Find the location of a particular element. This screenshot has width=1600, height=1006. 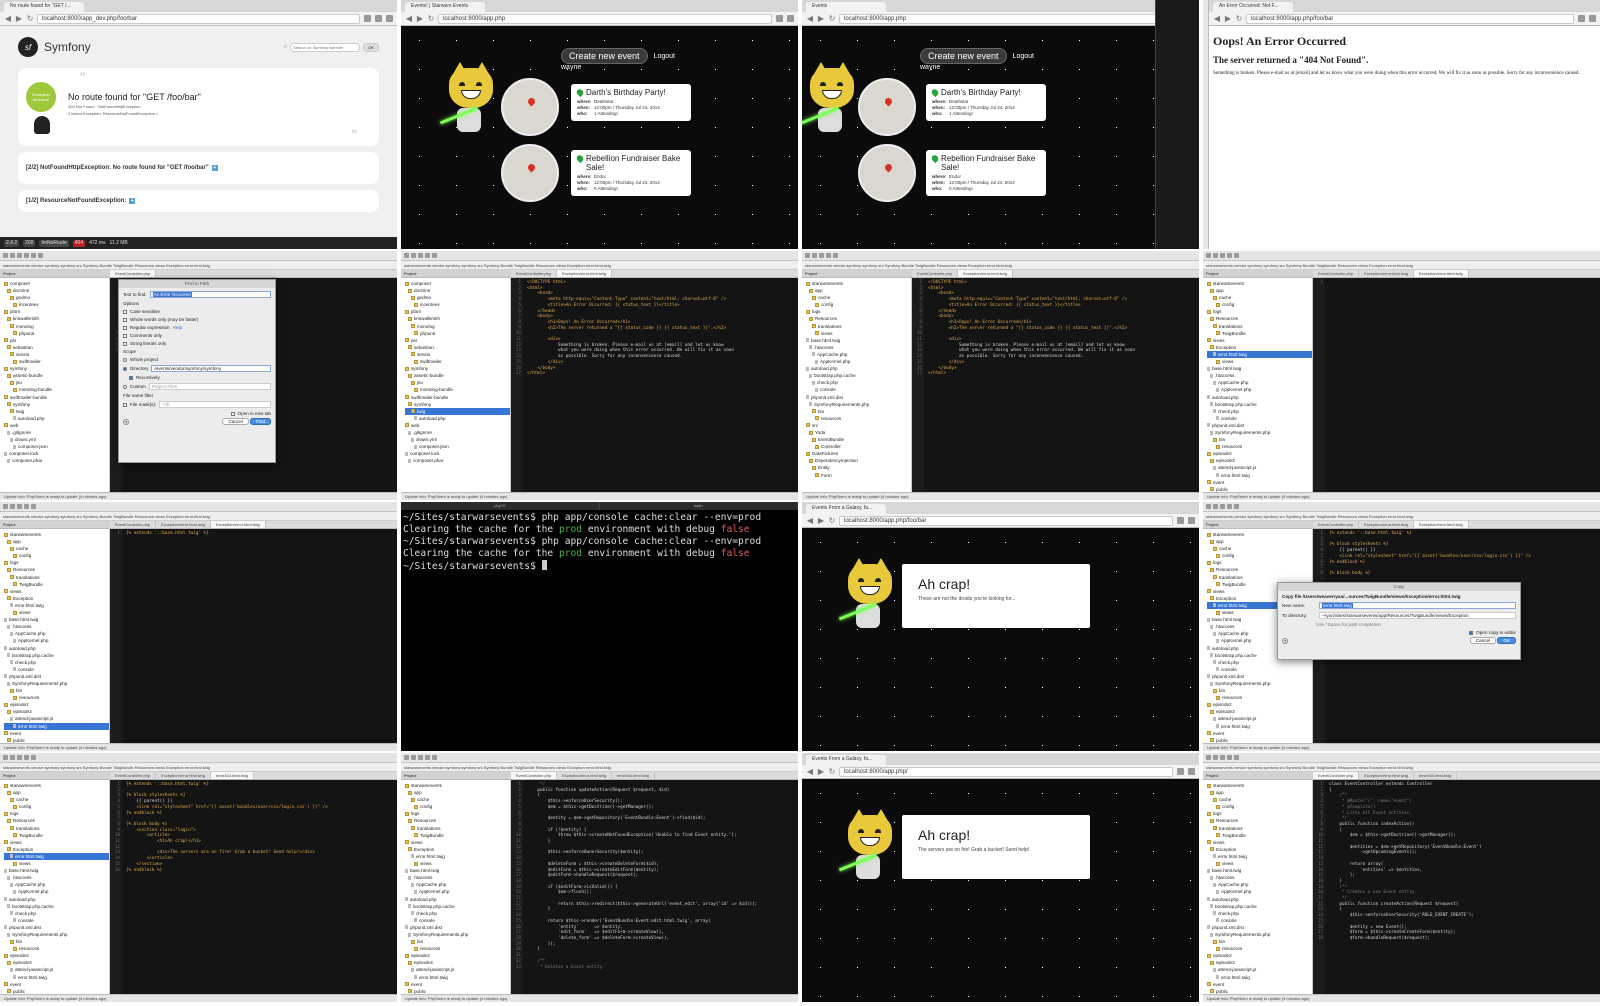

search-input is located at coordinates (325, 47).